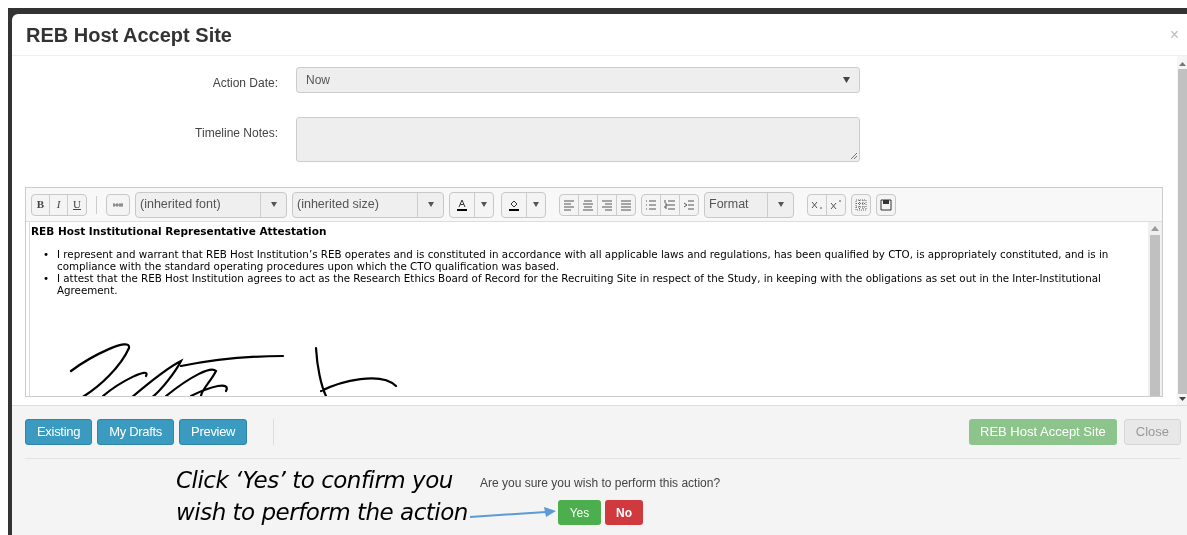  Describe the element at coordinates (213, 432) in the screenshot. I see `footer-button: Preview` at that location.